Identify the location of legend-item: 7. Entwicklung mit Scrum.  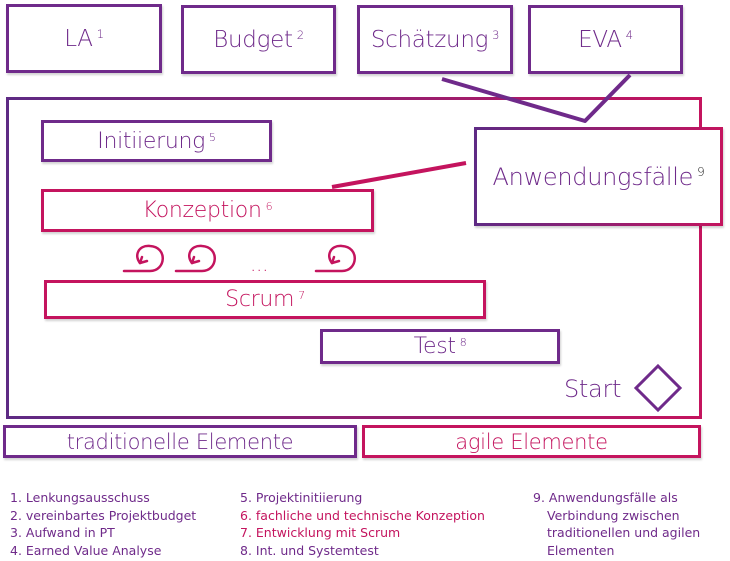
(320, 532).